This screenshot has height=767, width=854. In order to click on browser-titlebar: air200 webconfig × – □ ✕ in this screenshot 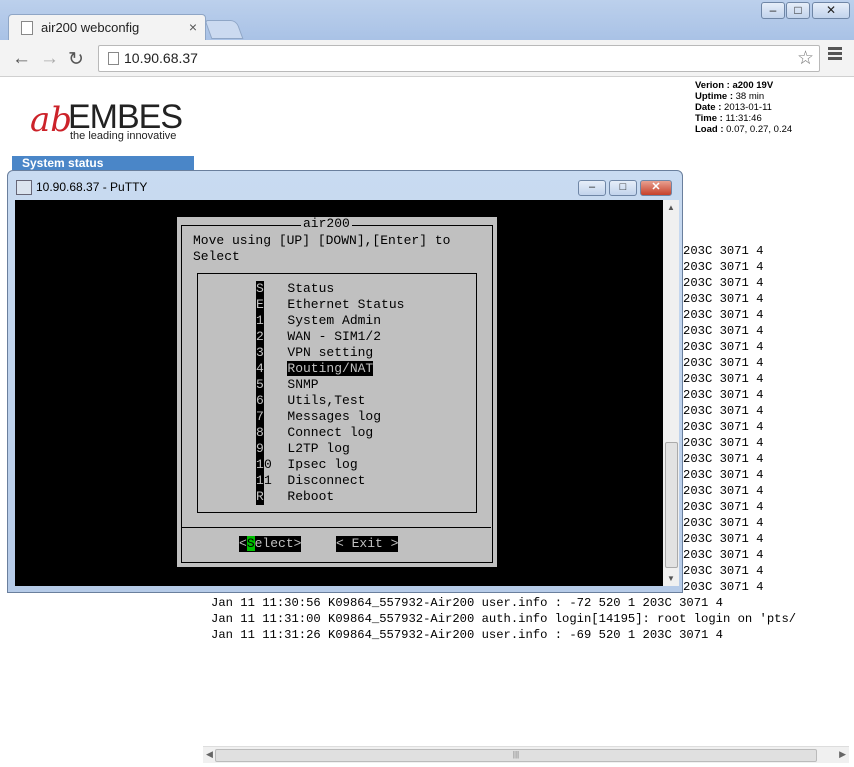, I will do `click(427, 20)`.